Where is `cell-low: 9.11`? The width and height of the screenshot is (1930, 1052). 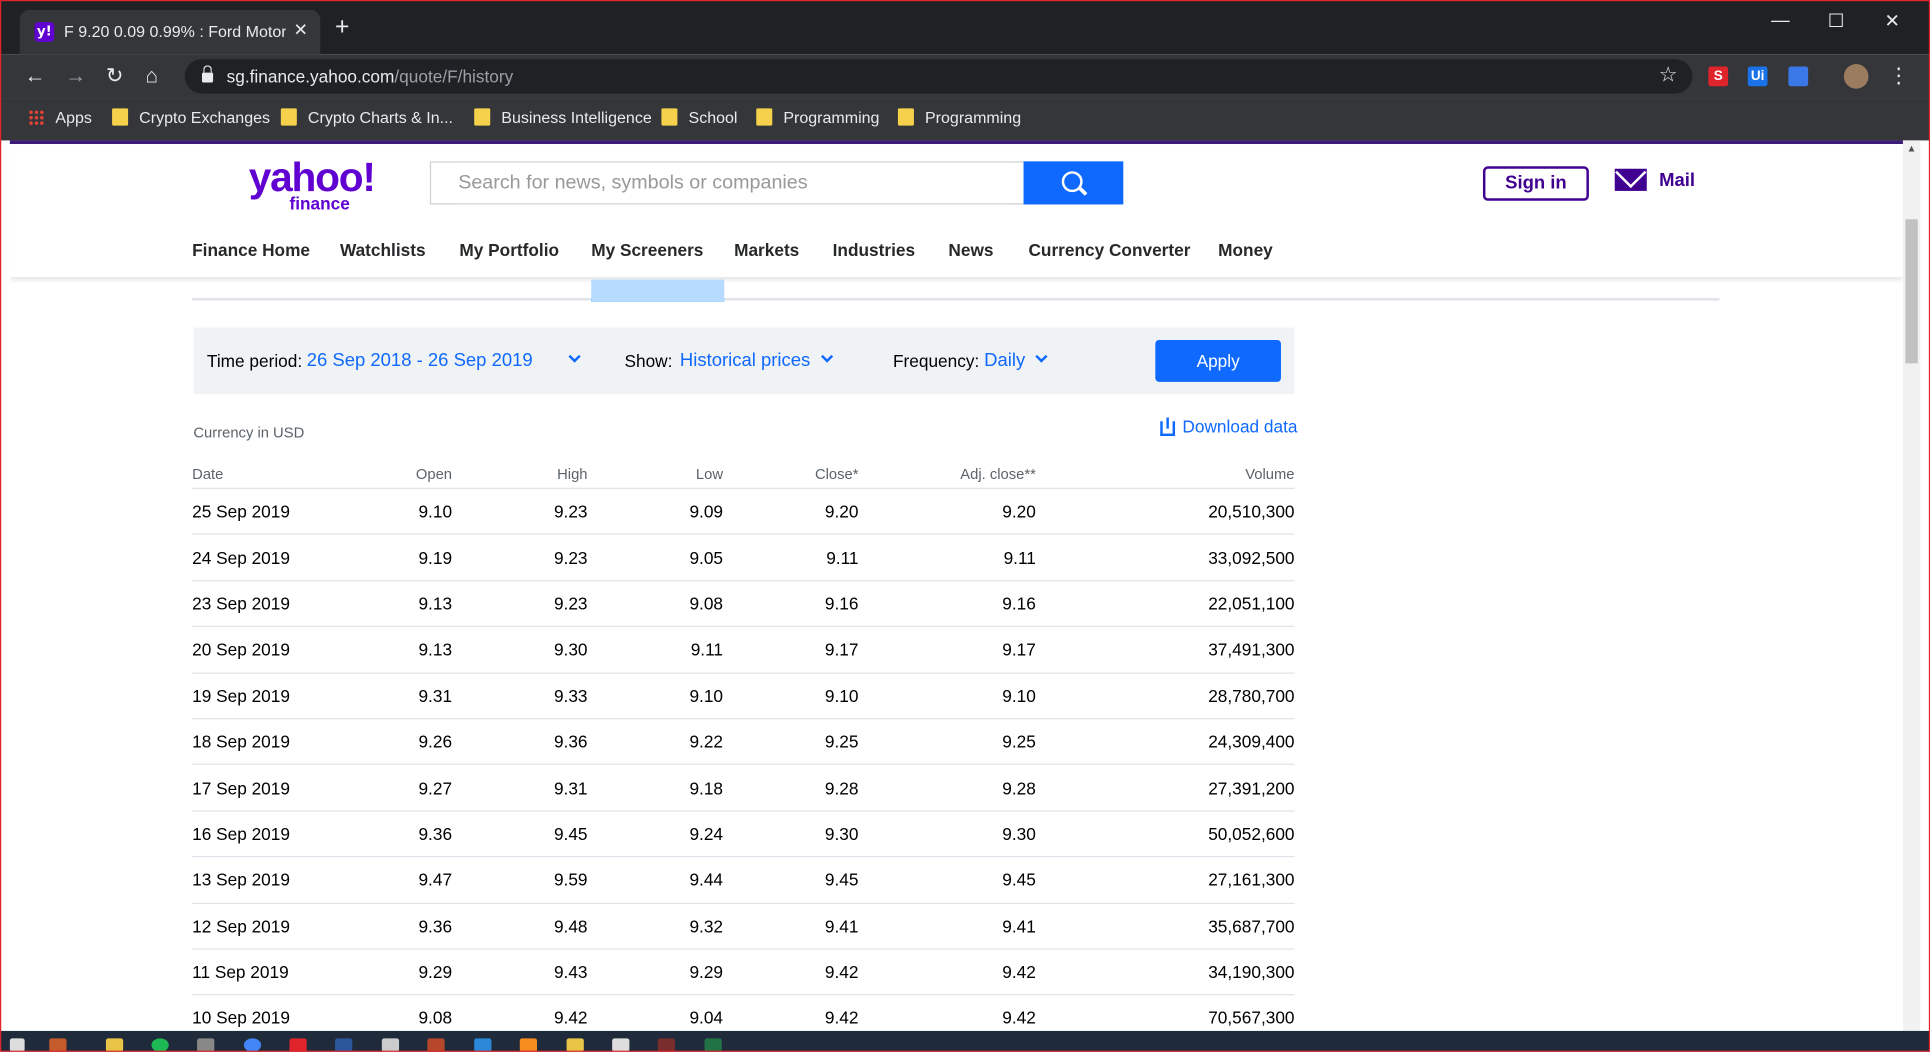 cell-low: 9.11 is located at coordinates (655, 650).